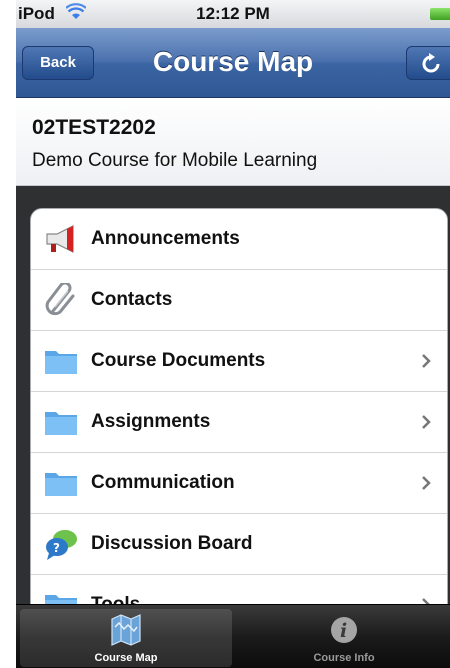 This screenshot has width=450, height=668. What do you see at coordinates (94, 127) in the screenshot?
I see `course-code: 02TEST2202` at bounding box center [94, 127].